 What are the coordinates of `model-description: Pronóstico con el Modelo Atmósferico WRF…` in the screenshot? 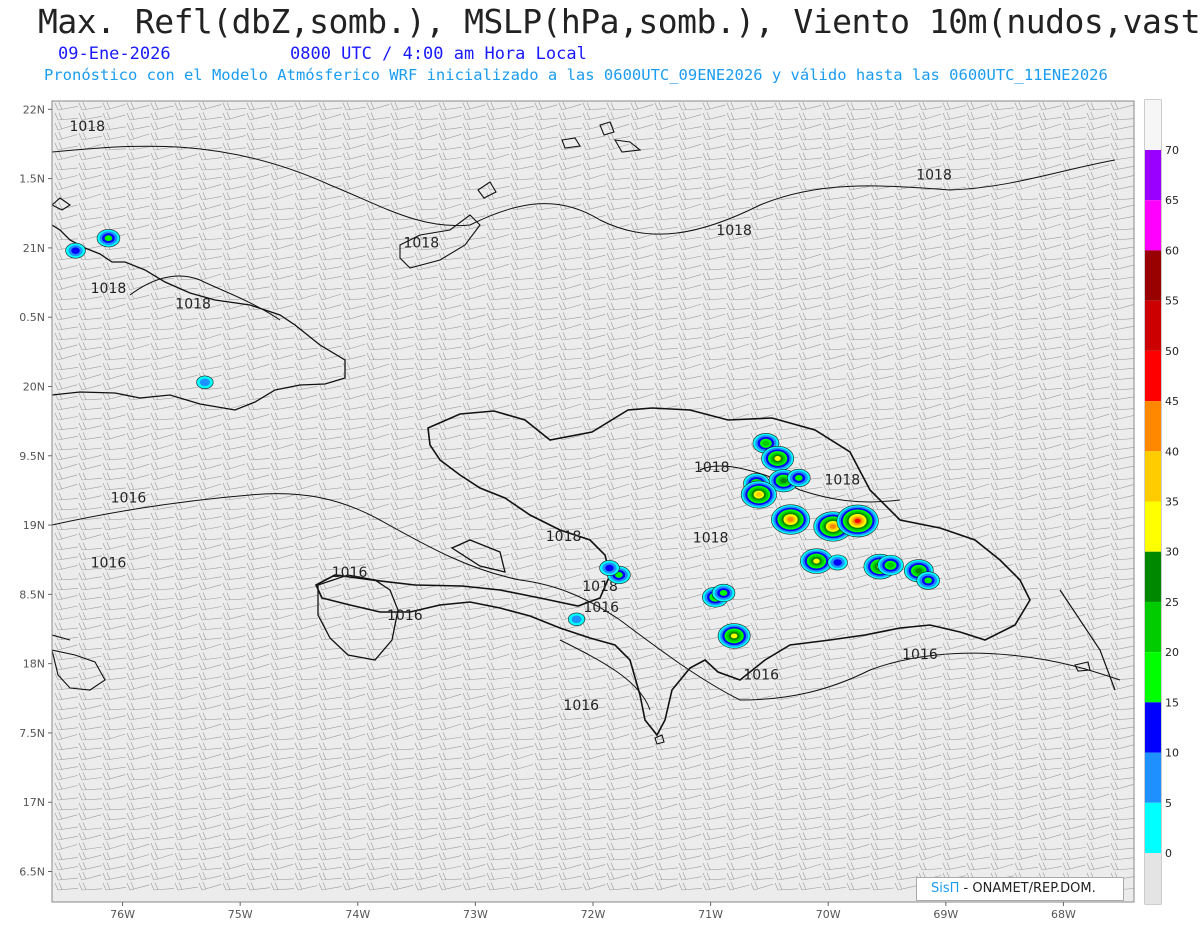 It's located at (576, 75).